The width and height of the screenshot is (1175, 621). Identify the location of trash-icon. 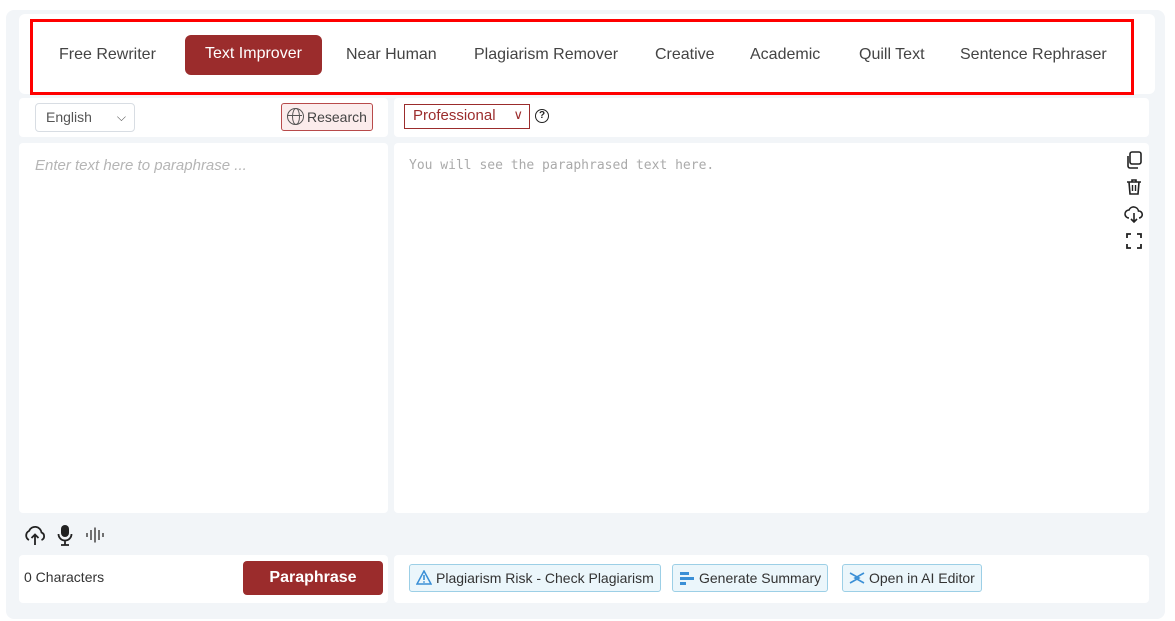
(1134, 187).